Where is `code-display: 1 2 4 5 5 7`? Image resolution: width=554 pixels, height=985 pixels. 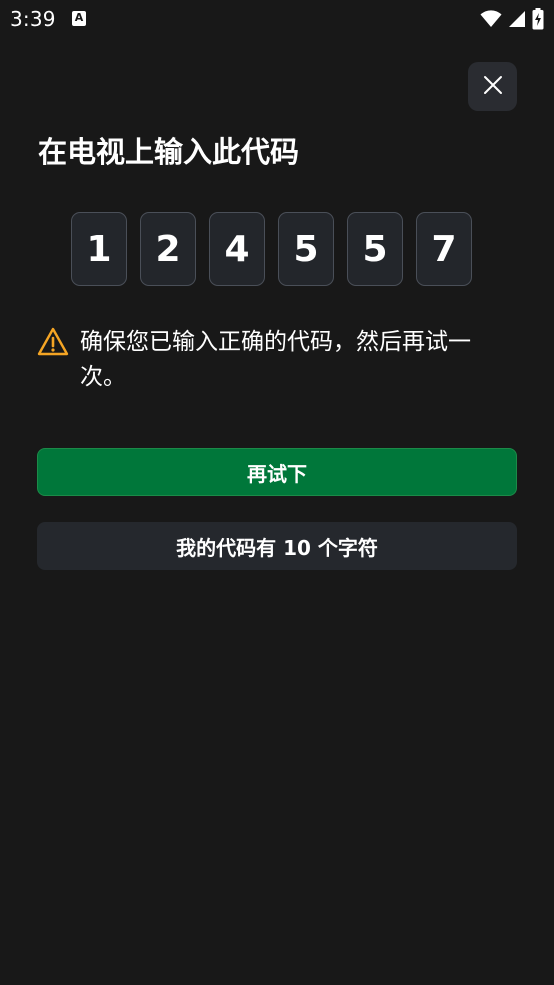 code-display: 1 2 4 5 5 7 is located at coordinates (271, 249).